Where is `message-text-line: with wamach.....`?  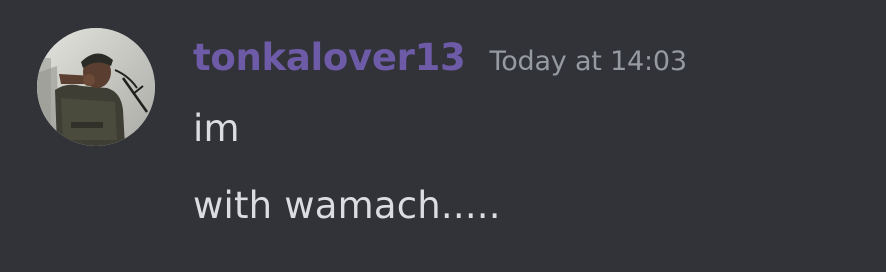 message-text-line: with wamach..... is located at coordinates (347, 205).